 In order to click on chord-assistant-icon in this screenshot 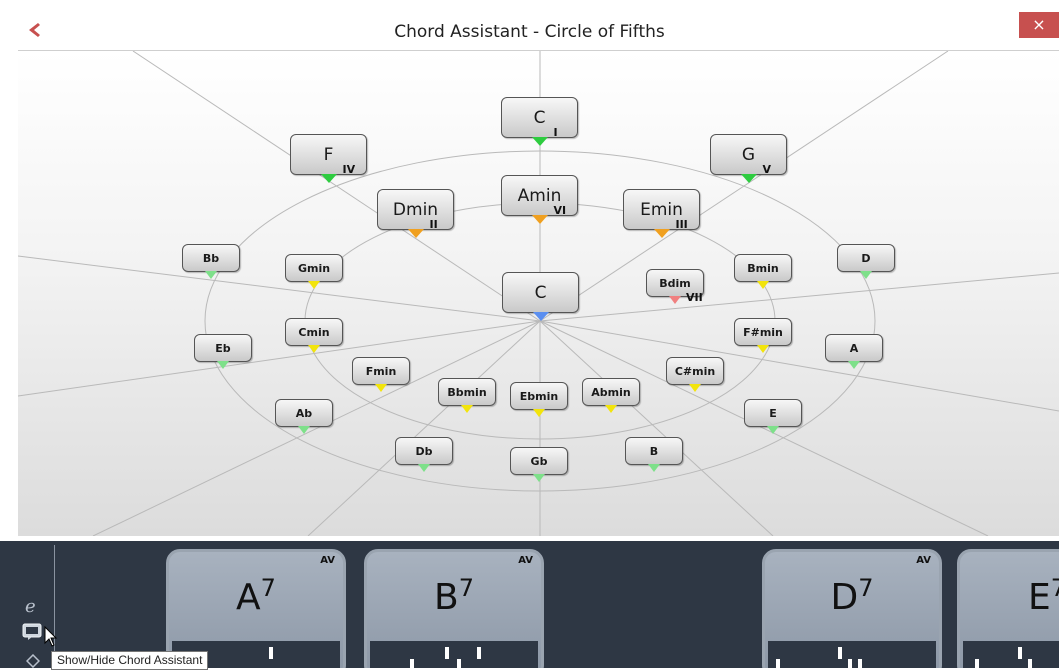, I will do `click(32, 632)`.